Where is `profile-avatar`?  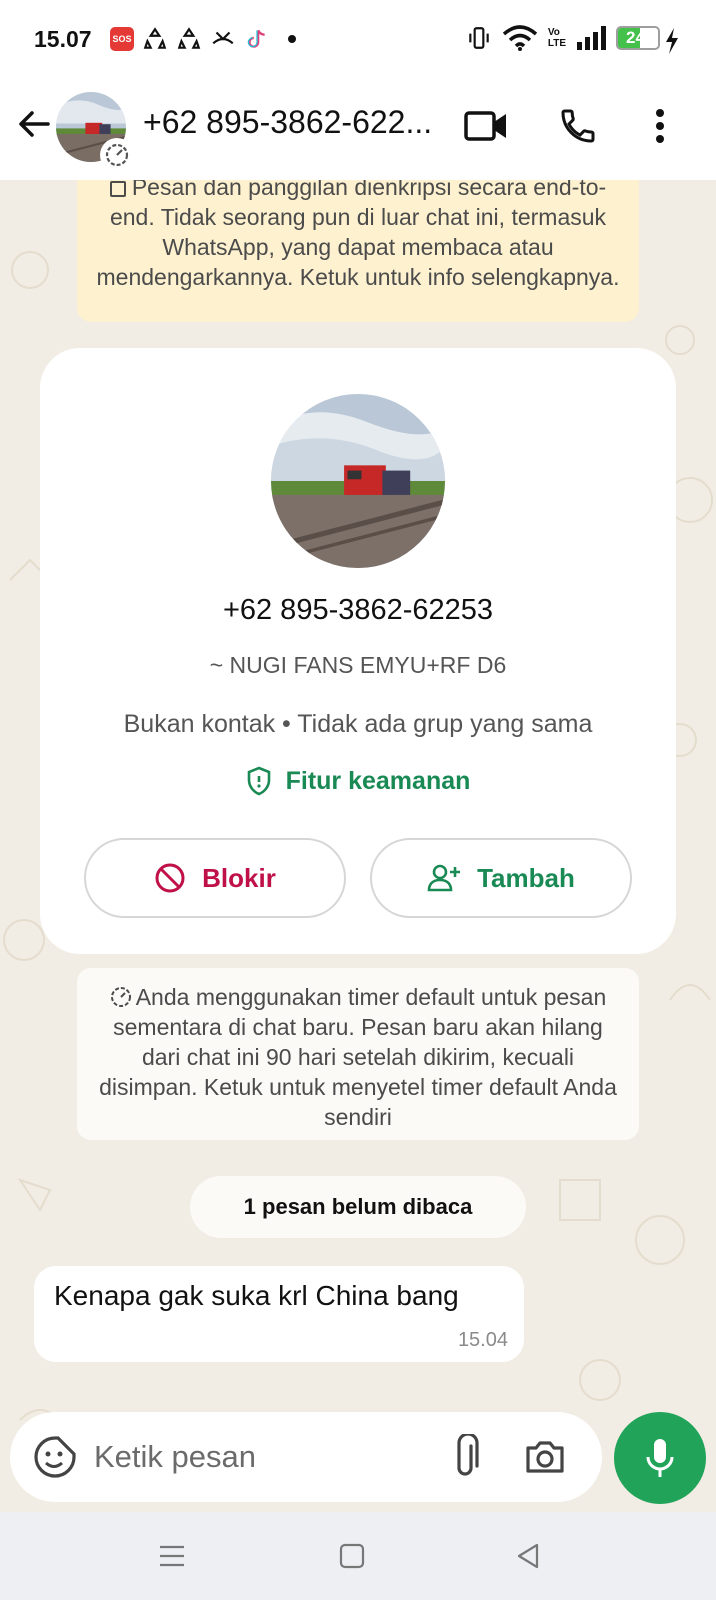
profile-avatar is located at coordinates (358, 481).